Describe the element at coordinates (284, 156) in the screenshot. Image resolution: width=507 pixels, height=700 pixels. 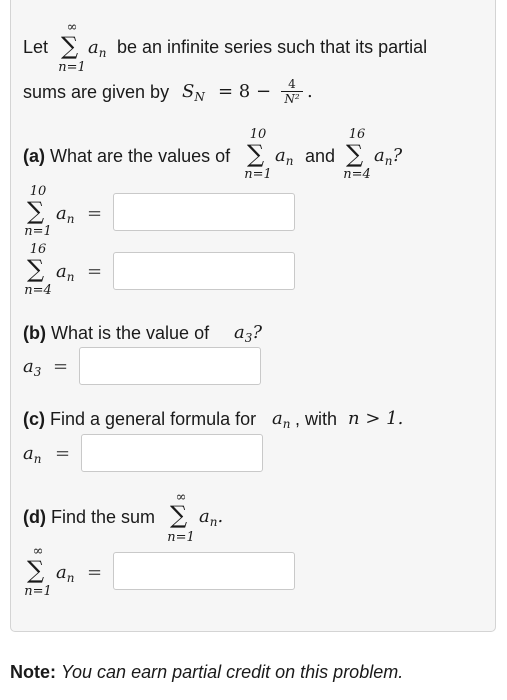
I see `part-a-term1: an` at that location.